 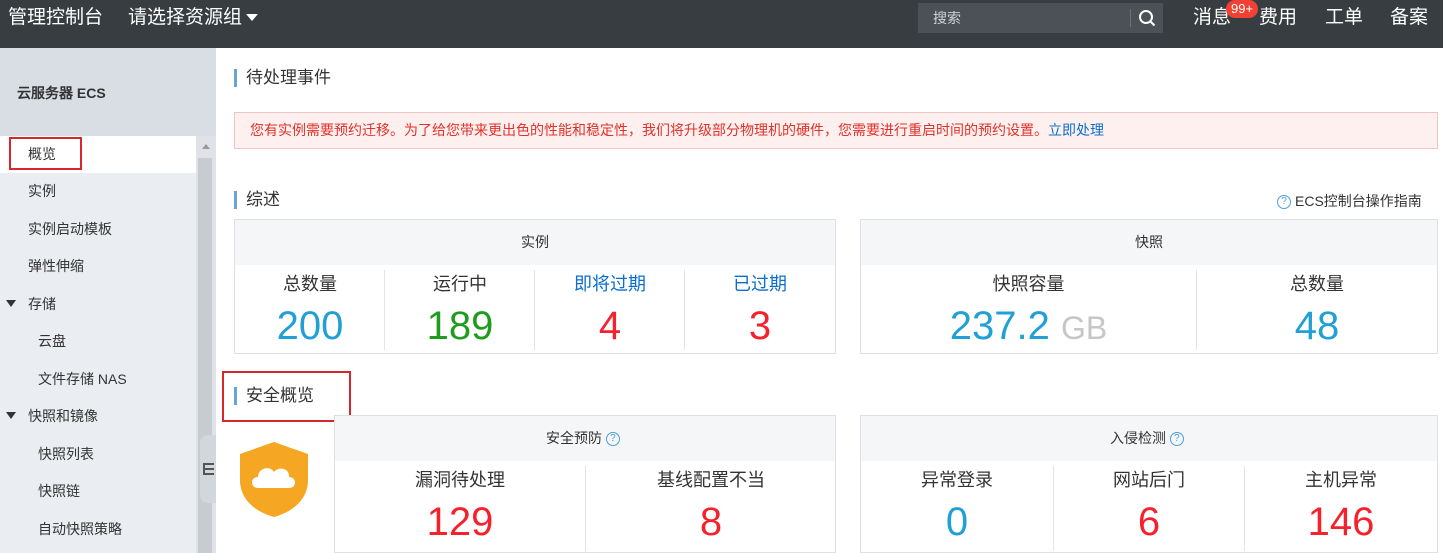 What do you see at coordinates (610, 326) in the screenshot?
I see `metric-value: 4` at bounding box center [610, 326].